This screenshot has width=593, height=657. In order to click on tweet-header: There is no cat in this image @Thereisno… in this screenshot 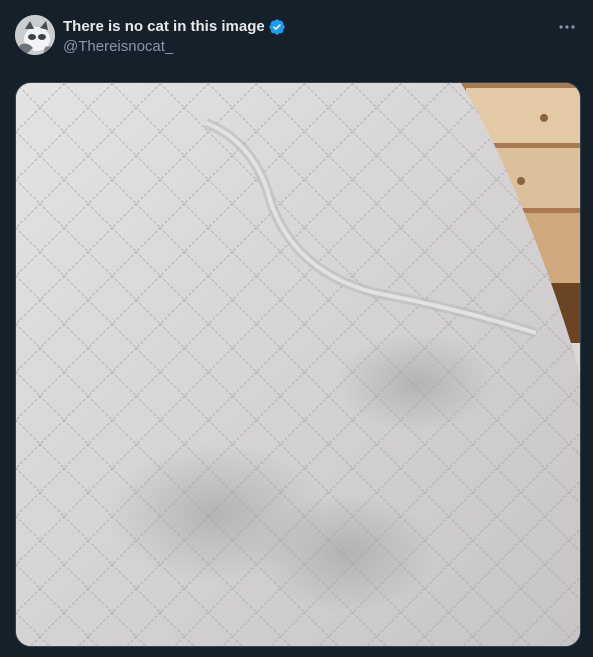, I will do `click(299, 36)`.